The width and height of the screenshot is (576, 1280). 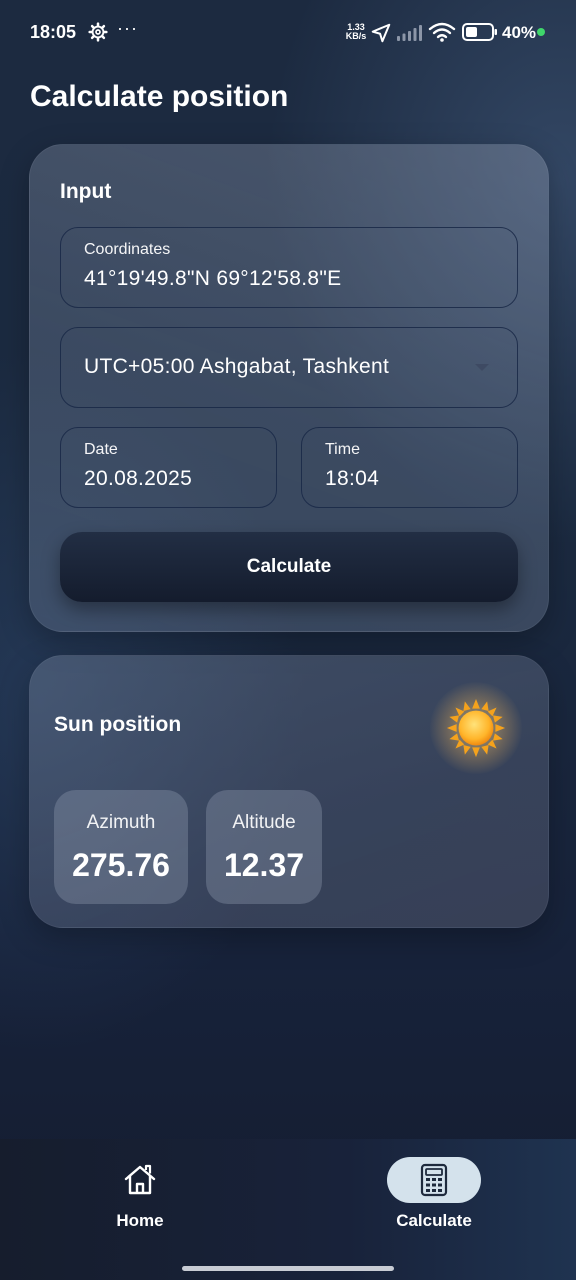 I want to click on altitude-tile: Altitude 12.37, so click(x=264, y=847).